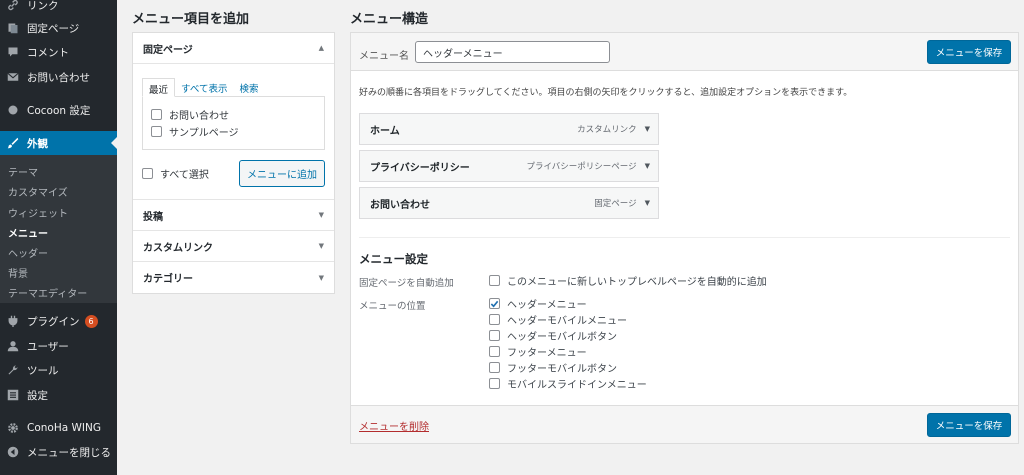 This screenshot has height=475, width=1024. What do you see at coordinates (13, 6) in the screenshot?
I see `link-icon` at bounding box center [13, 6].